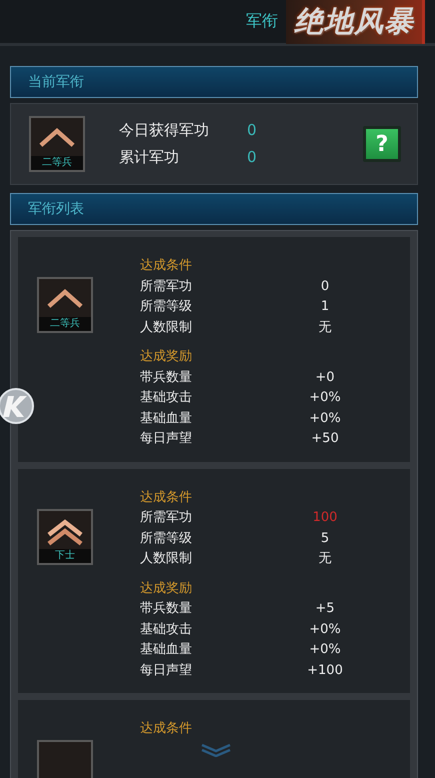 The height and width of the screenshot is (778, 435). What do you see at coordinates (325, 307) in the screenshot?
I see `row-value: 1` at bounding box center [325, 307].